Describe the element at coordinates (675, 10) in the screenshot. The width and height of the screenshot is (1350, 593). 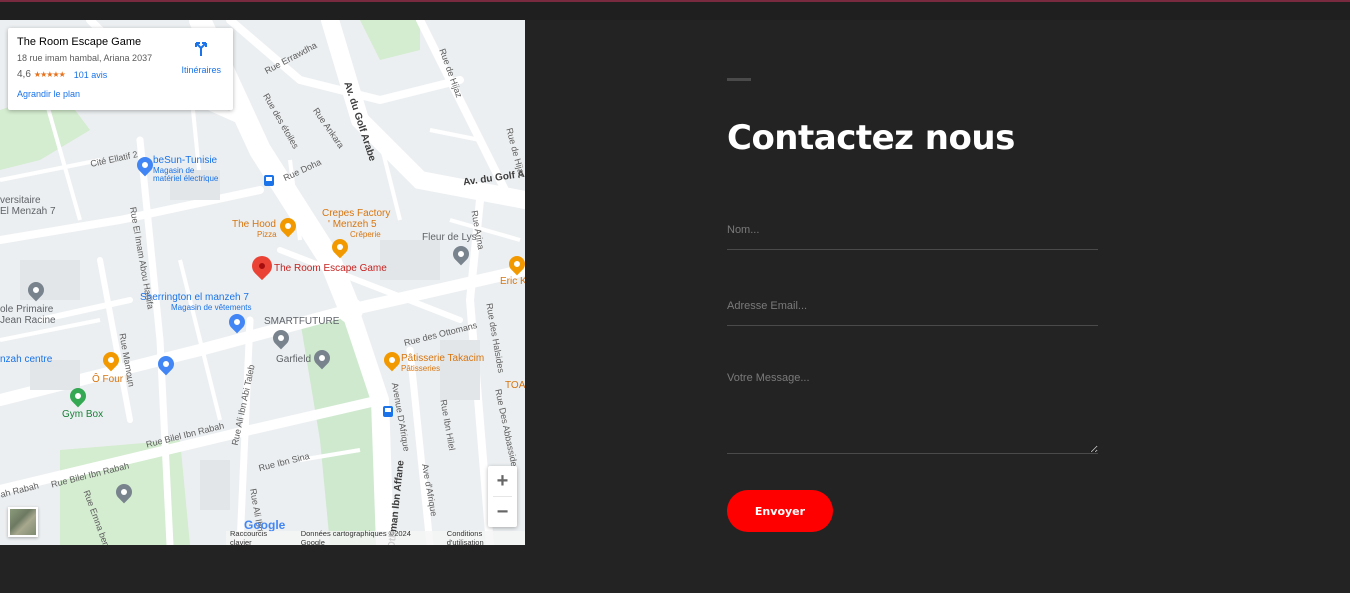
I see `top-strip` at that location.